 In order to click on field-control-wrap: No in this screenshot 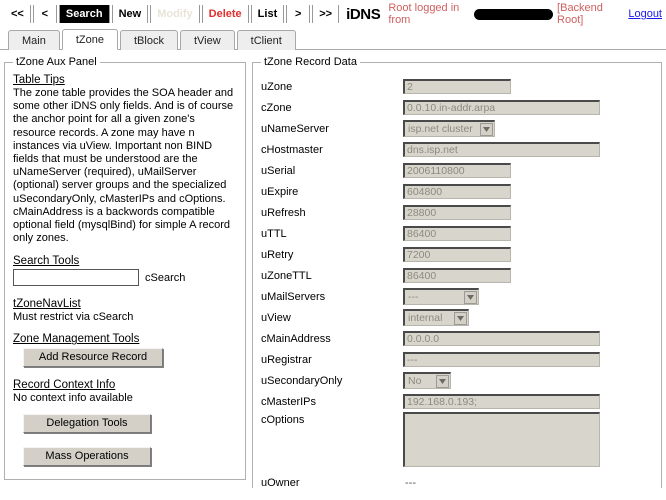, I will do `click(427, 380)`.